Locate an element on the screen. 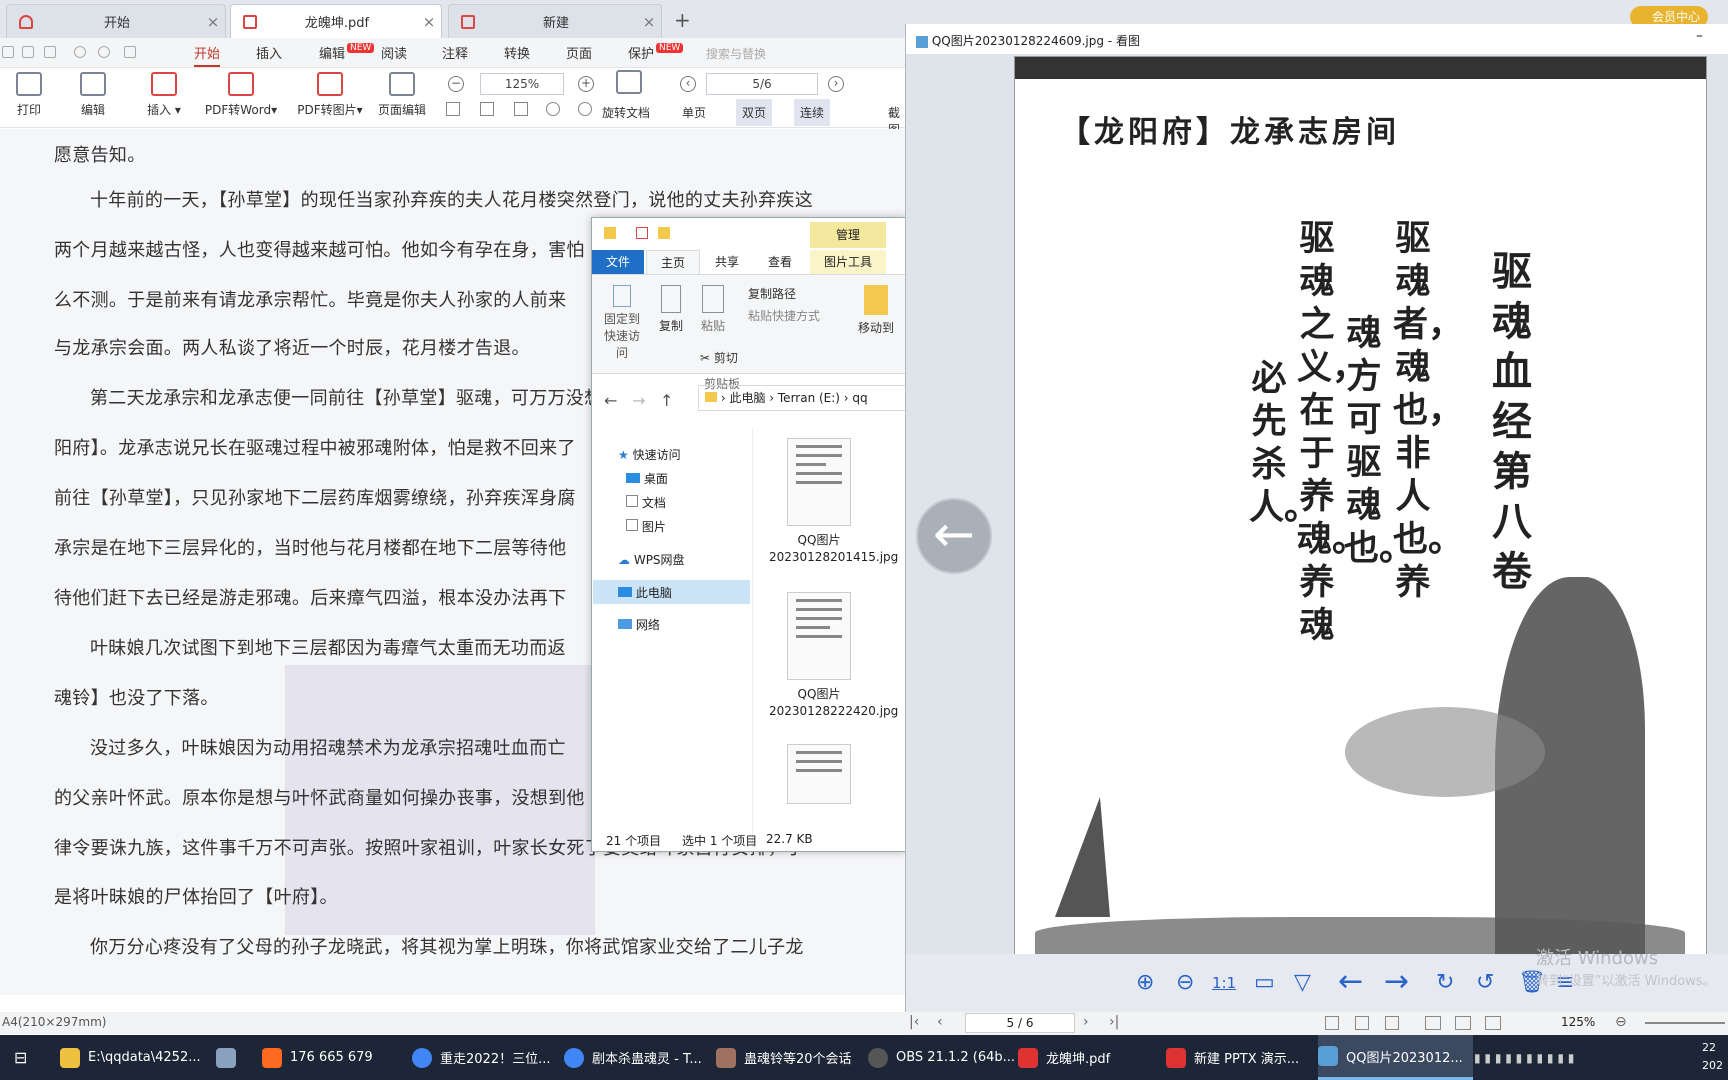 The width and height of the screenshot is (1728, 1080). manage-tab: 管理 is located at coordinates (848, 235).